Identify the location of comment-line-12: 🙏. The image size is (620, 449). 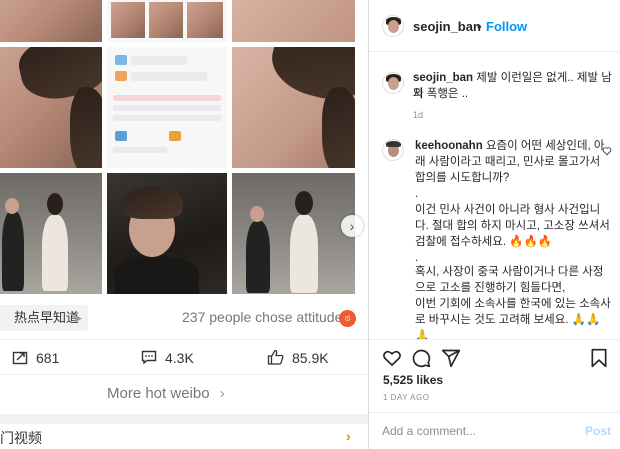
(422, 334).